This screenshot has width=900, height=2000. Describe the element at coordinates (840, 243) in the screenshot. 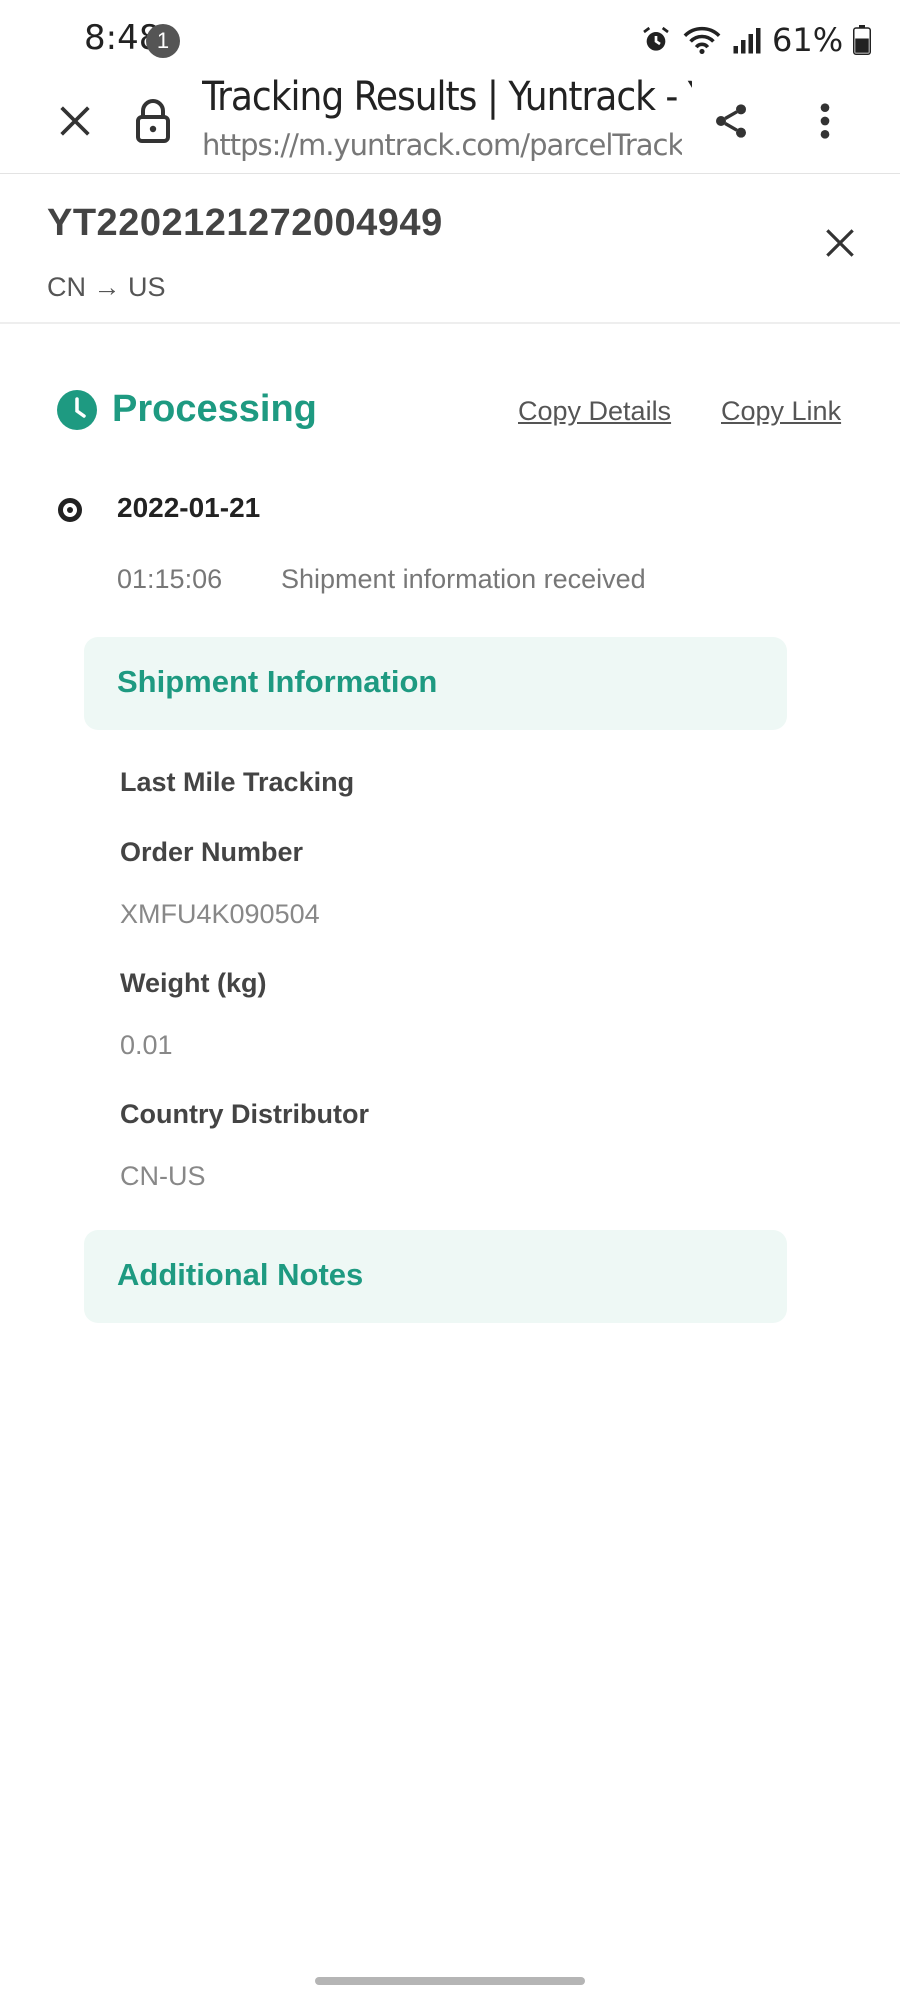

I see `close-icon` at that location.